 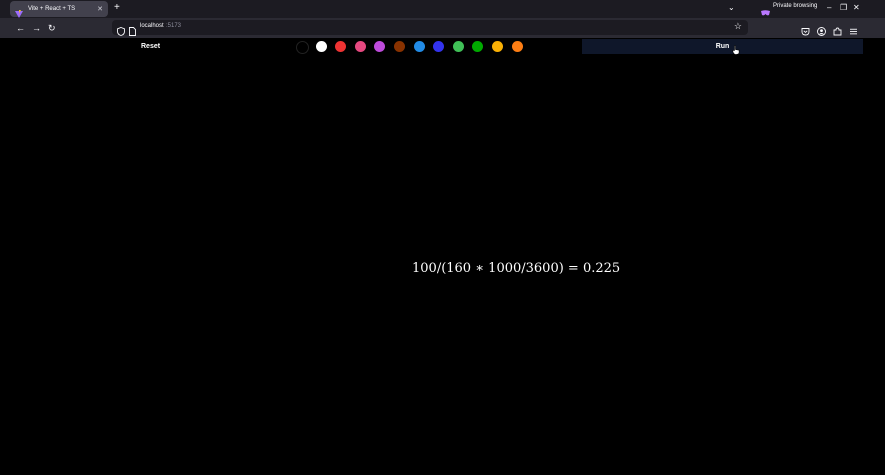 What do you see at coordinates (765, 9) in the screenshot?
I see `private-mask-icon` at bounding box center [765, 9].